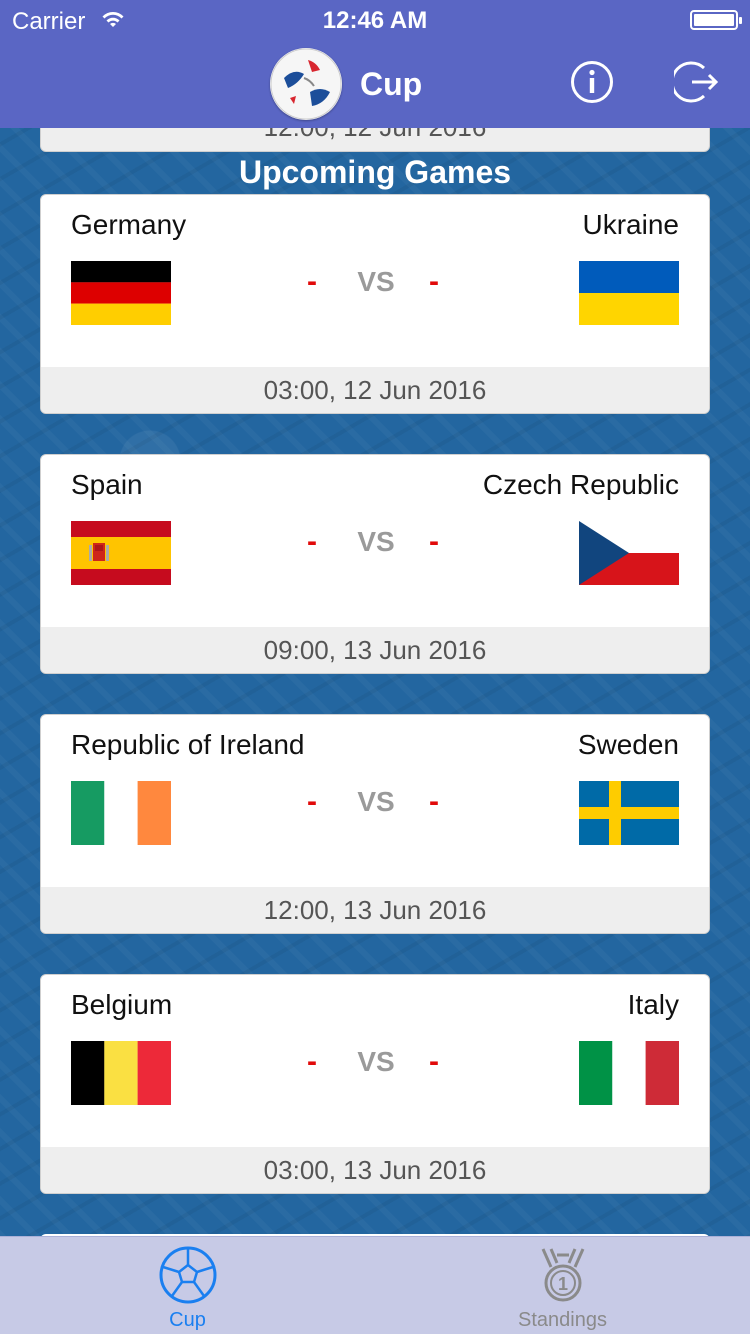  Describe the element at coordinates (346, 84) in the screenshot. I see `nav-title-group: Cup` at that location.